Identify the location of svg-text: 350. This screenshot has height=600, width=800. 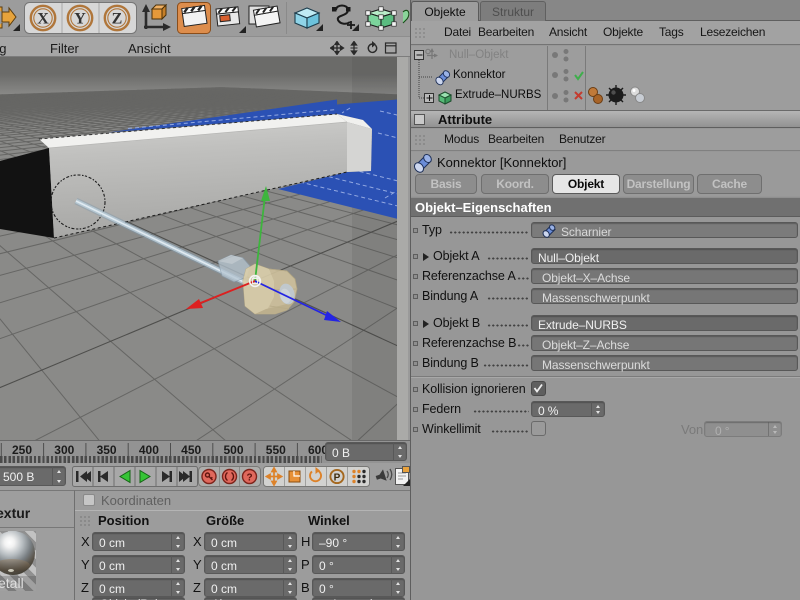
(107, 450).